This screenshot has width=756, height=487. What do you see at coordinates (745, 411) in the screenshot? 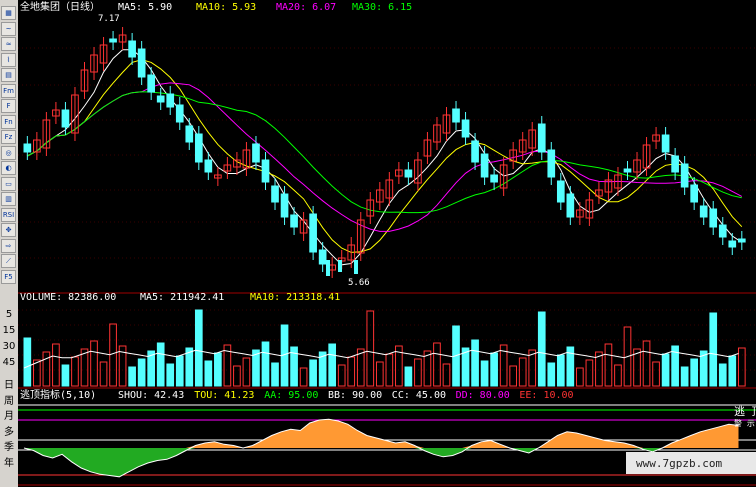
I see `side-label: 逃 顶` at bounding box center [745, 411].